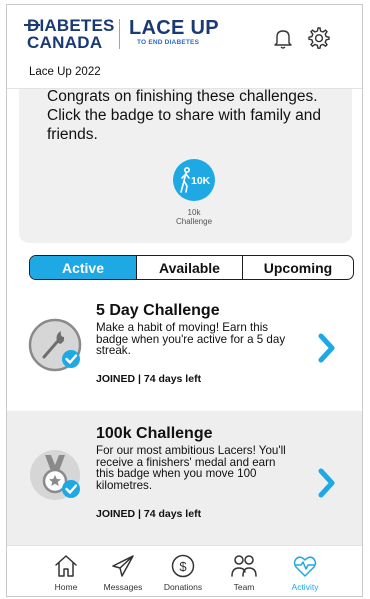  I want to click on tab-available: Available, so click(190, 267).